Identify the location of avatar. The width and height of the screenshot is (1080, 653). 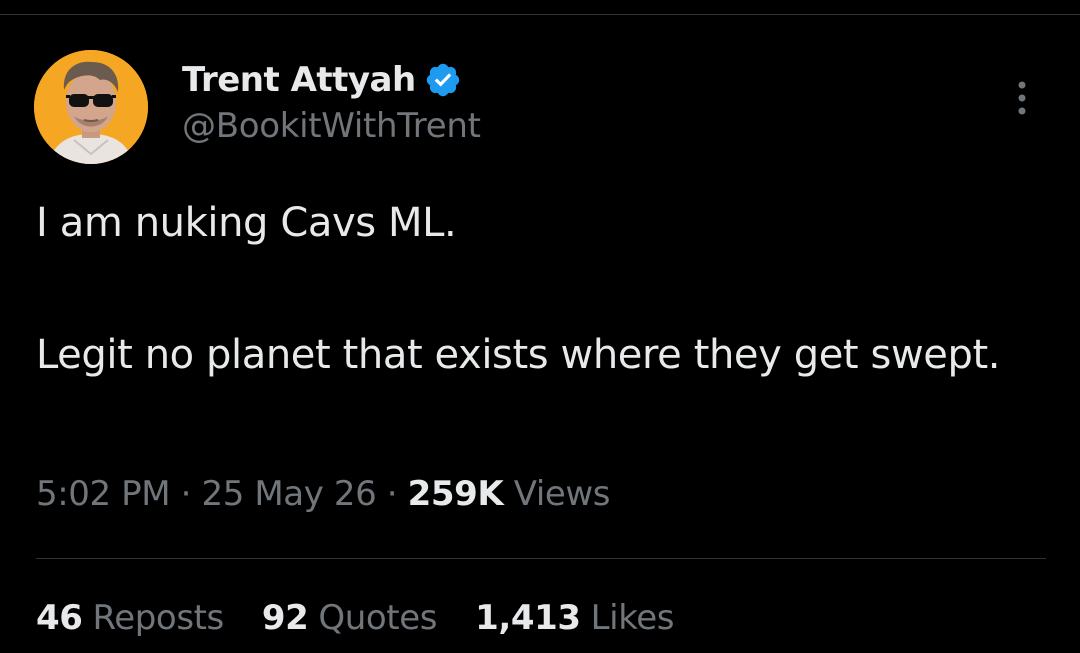
(91, 107).